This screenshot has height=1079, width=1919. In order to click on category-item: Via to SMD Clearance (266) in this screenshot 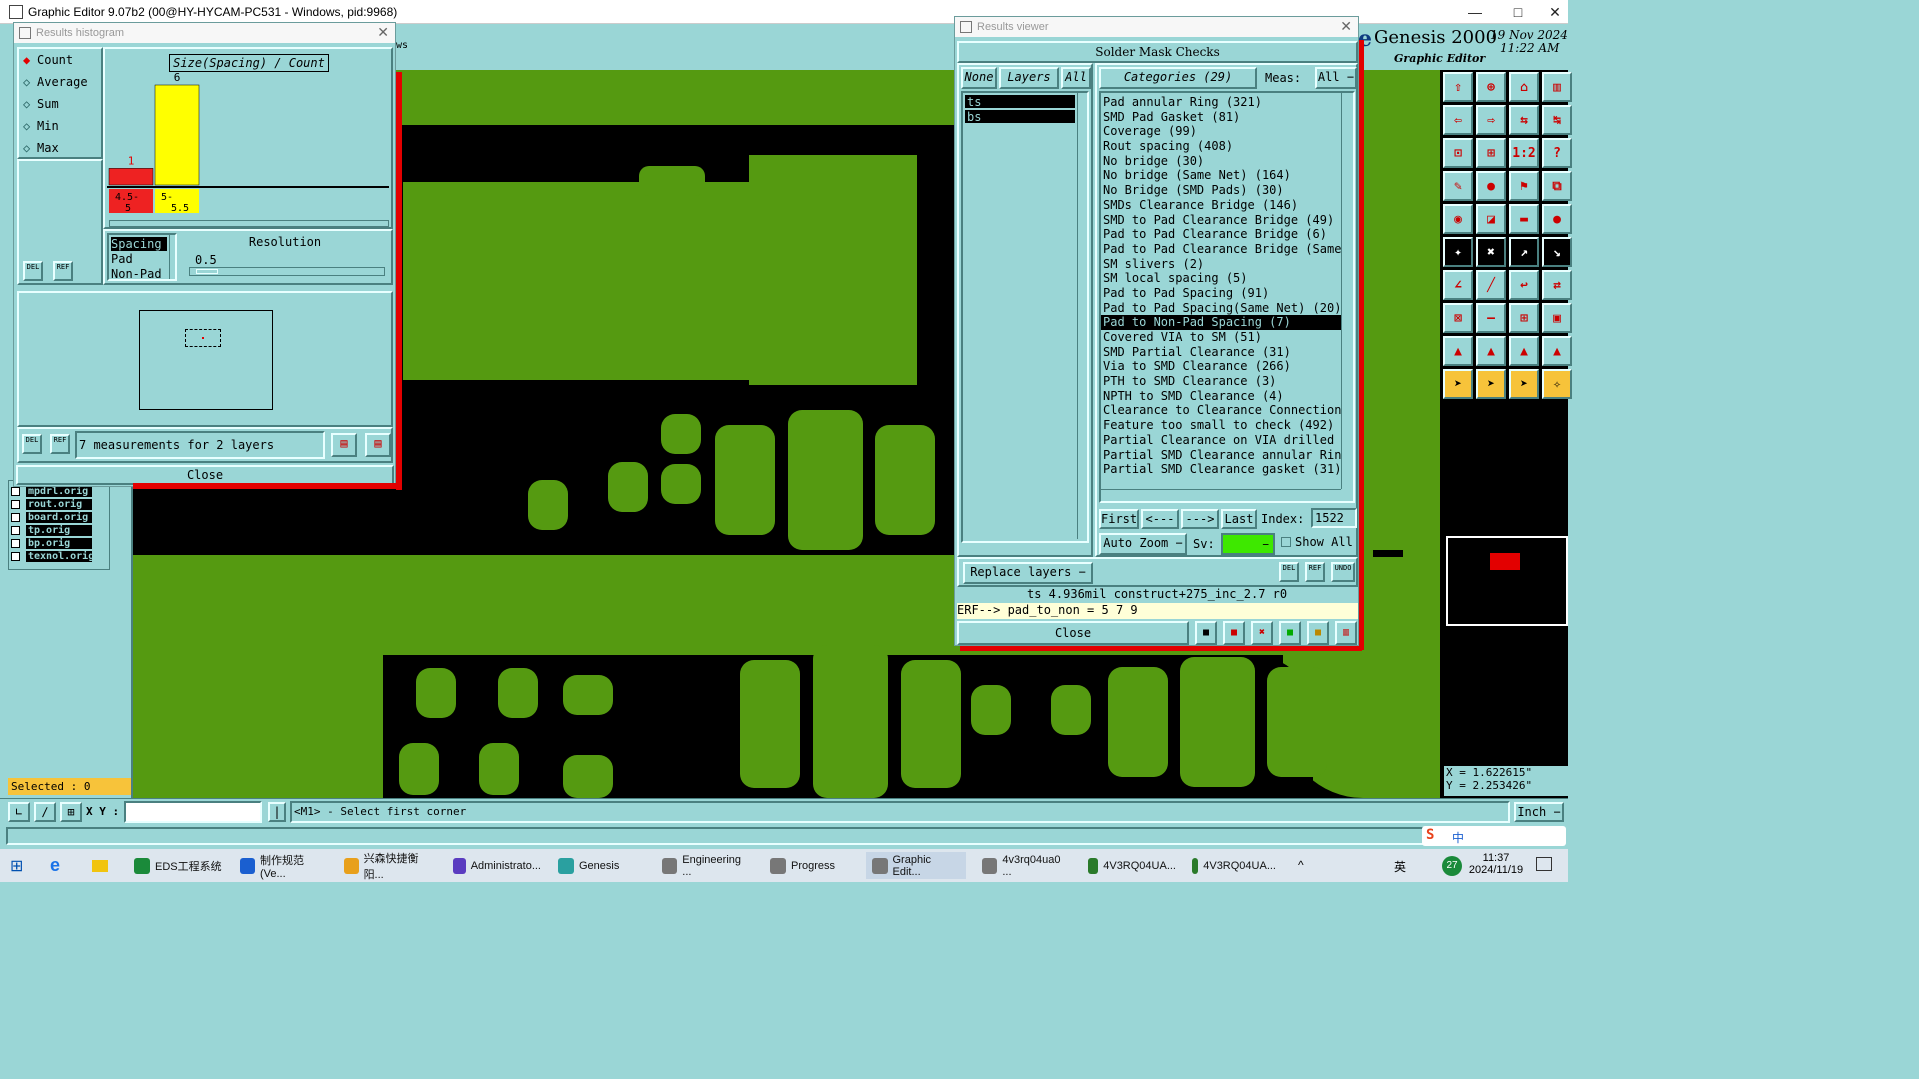, I will do `click(1221, 366)`.